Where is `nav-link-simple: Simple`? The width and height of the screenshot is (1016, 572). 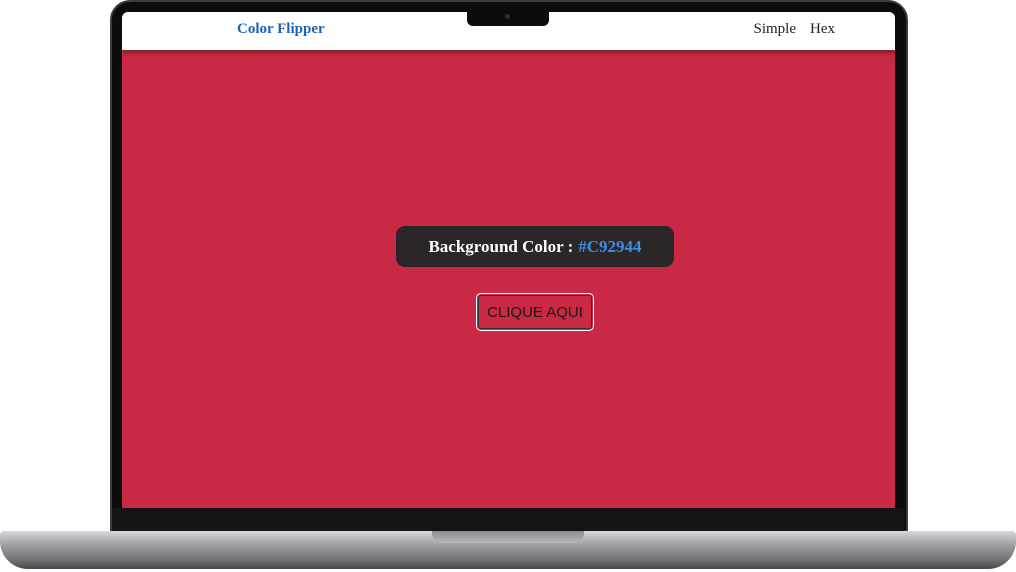 nav-link-simple: Simple is located at coordinates (774, 29).